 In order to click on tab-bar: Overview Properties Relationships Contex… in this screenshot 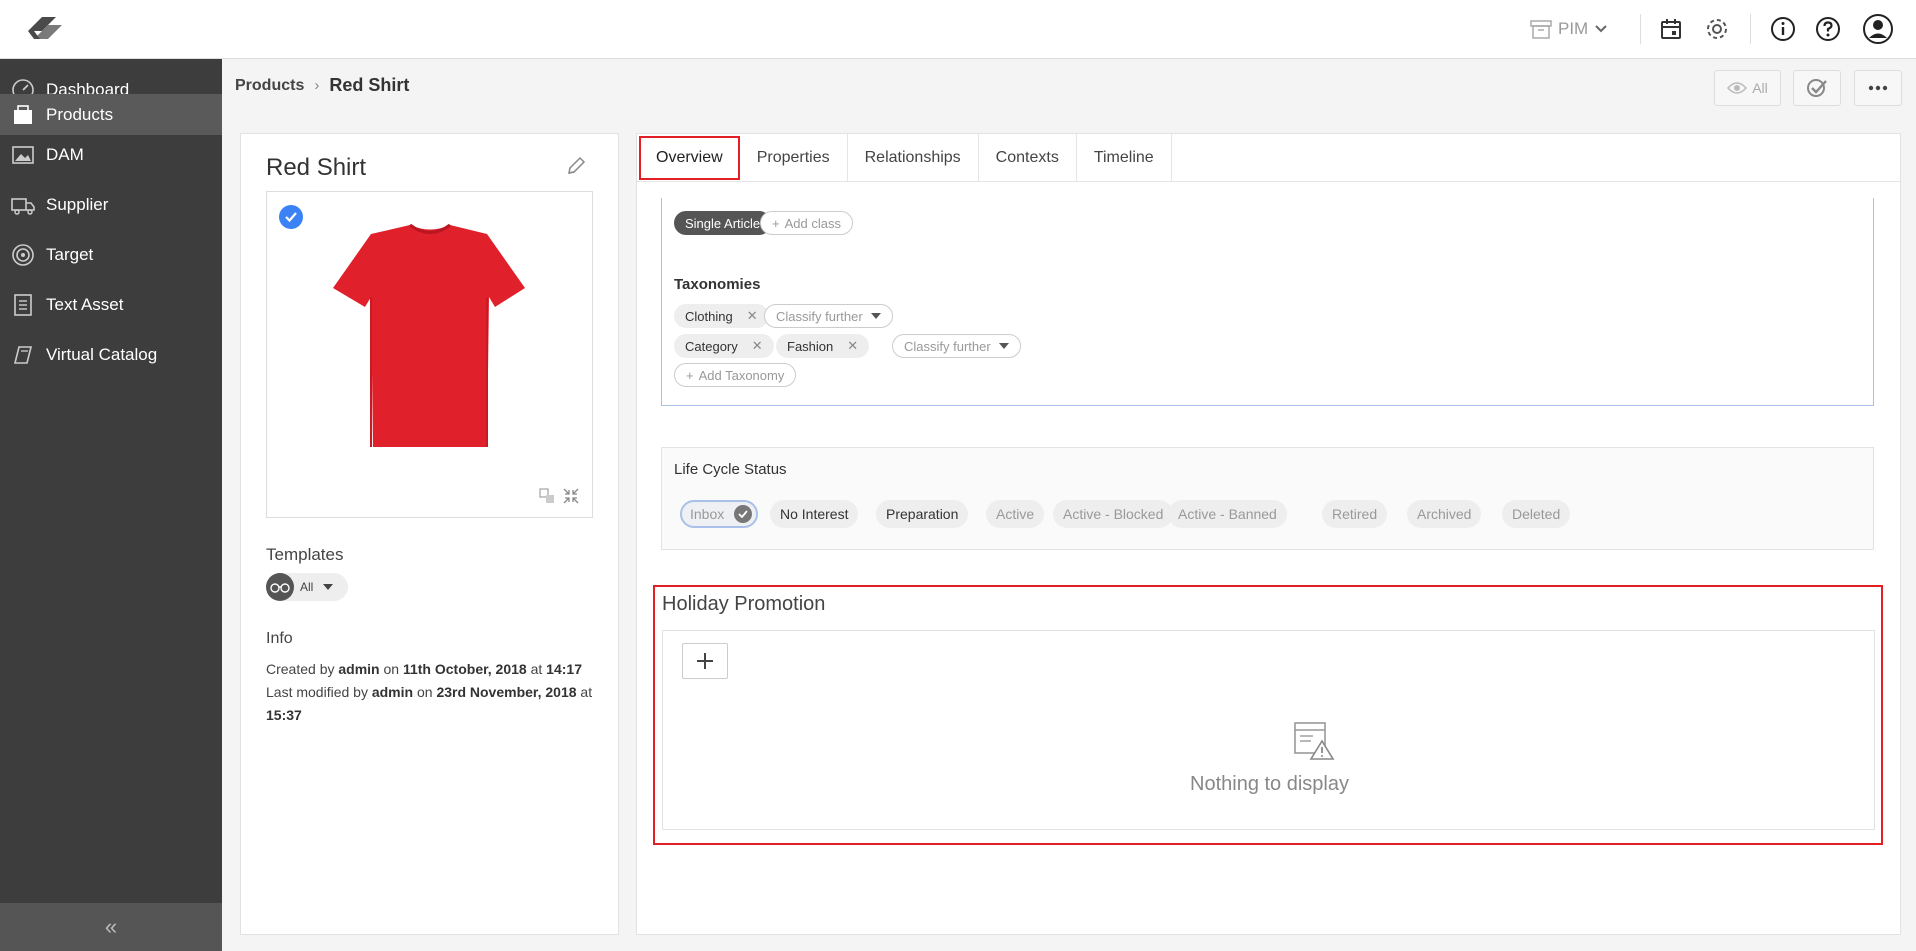, I will do `click(1268, 158)`.